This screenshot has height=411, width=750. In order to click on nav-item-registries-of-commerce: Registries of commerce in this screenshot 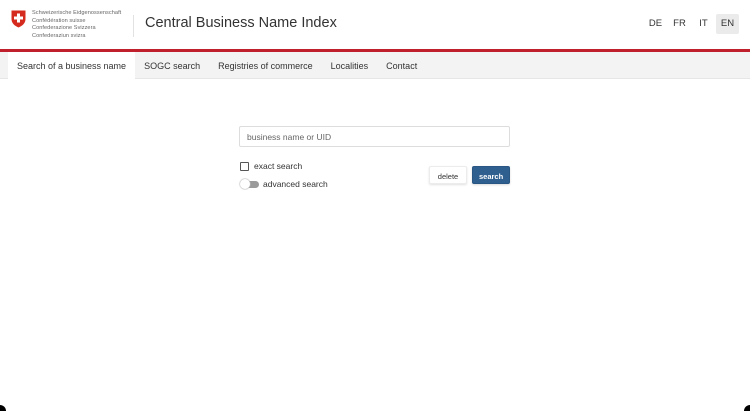, I will do `click(265, 65)`.